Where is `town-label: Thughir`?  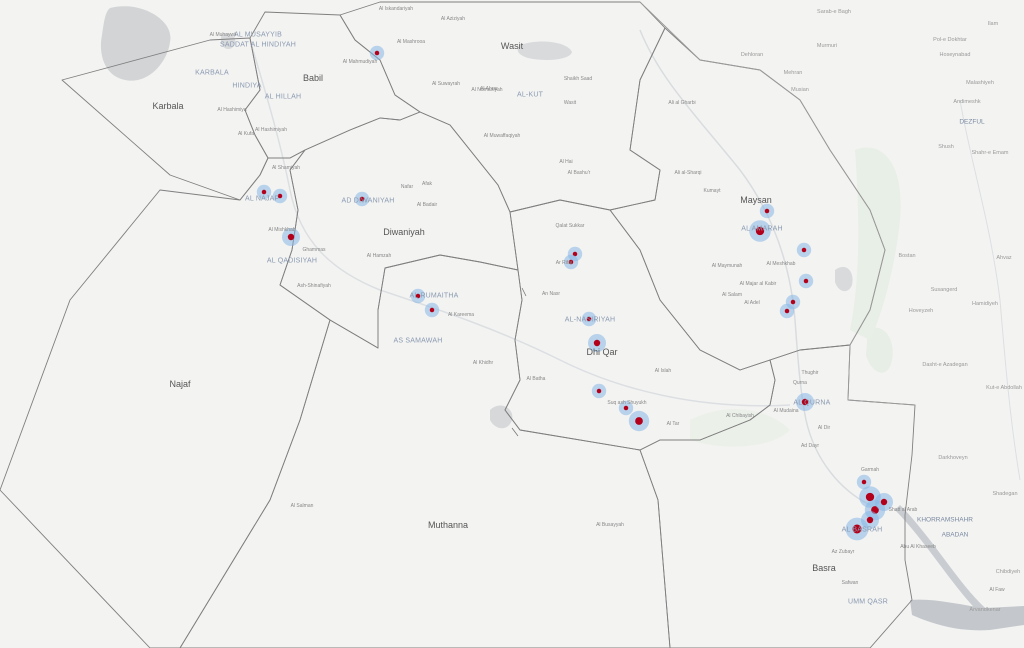
town-label: Thughir is located at coordinates (810, 373).